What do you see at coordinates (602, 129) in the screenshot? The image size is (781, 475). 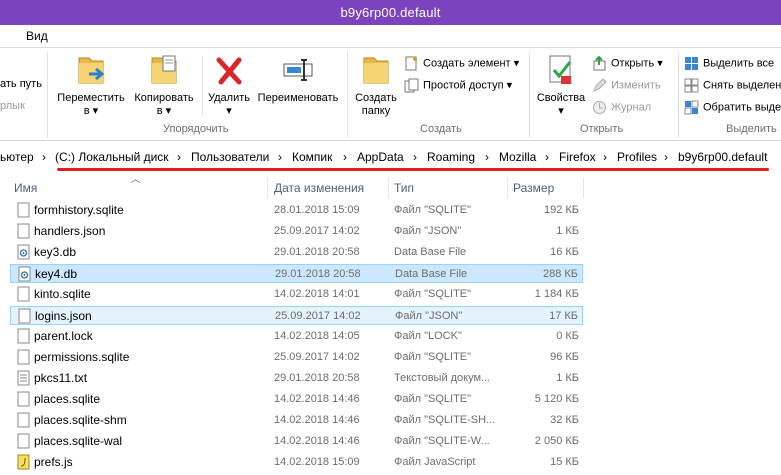 I see `open-group-label: Открыть` at bounding box center [602, 129].